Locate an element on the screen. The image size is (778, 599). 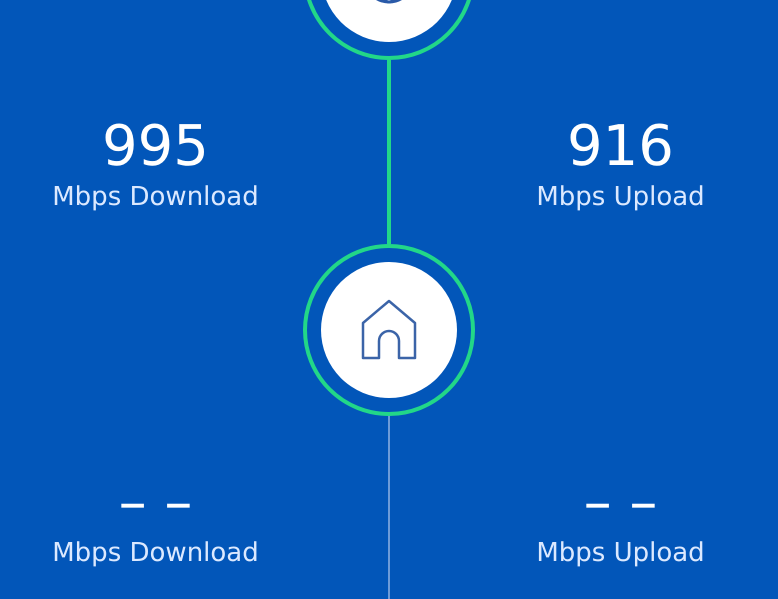
download-speed: – – is located at coordinates (155, 503).